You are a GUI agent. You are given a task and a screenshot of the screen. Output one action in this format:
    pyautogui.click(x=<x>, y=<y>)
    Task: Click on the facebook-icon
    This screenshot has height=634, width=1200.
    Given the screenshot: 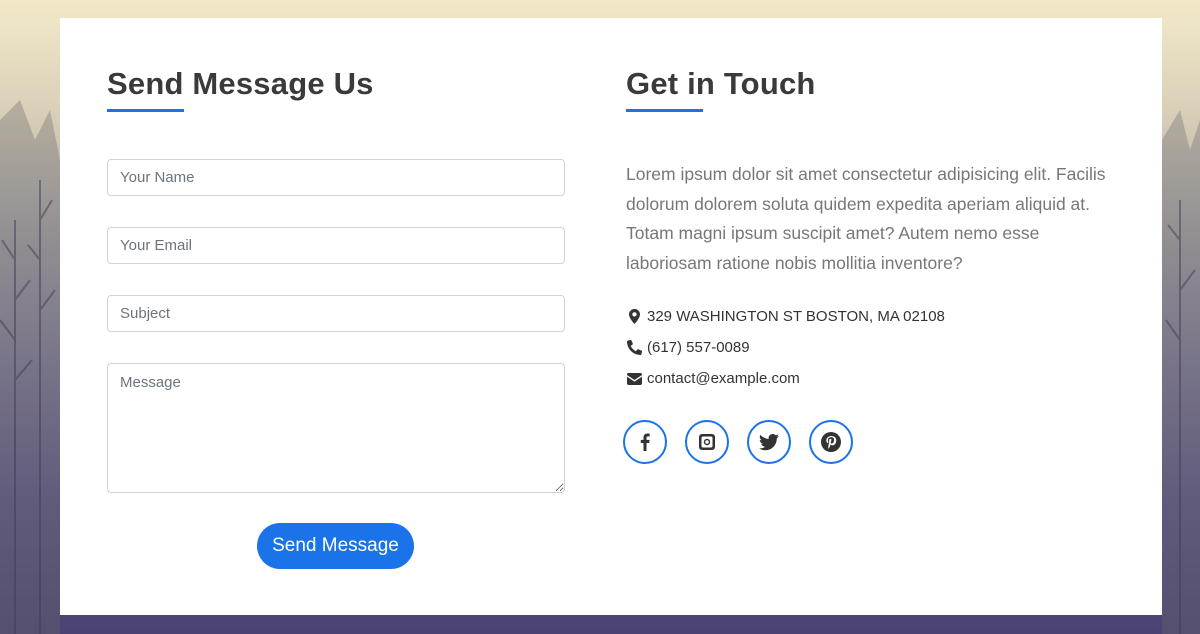 What is the action you would take?
    pyautogui.click(x=645, y=442)
    